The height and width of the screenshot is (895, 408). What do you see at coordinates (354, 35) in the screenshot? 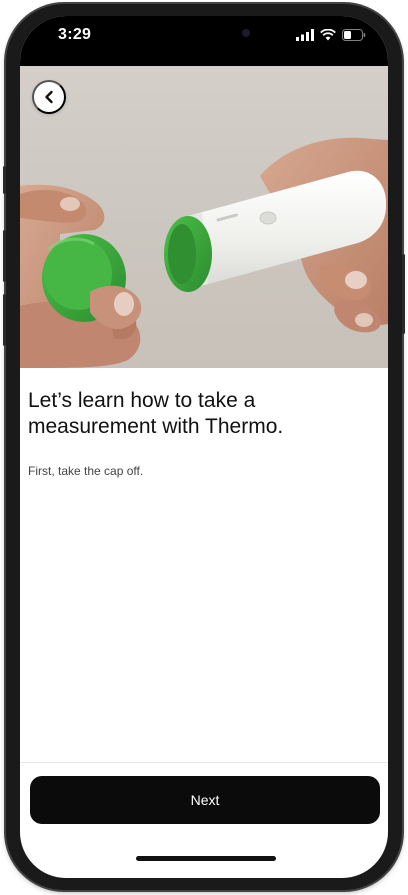
I see `battery-icon` at bounding box center [354, 35].